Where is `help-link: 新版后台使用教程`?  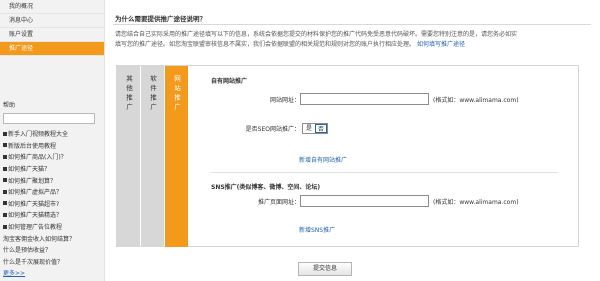
help-link: 新版后台使用教程 is located at coordinates (53, 146).